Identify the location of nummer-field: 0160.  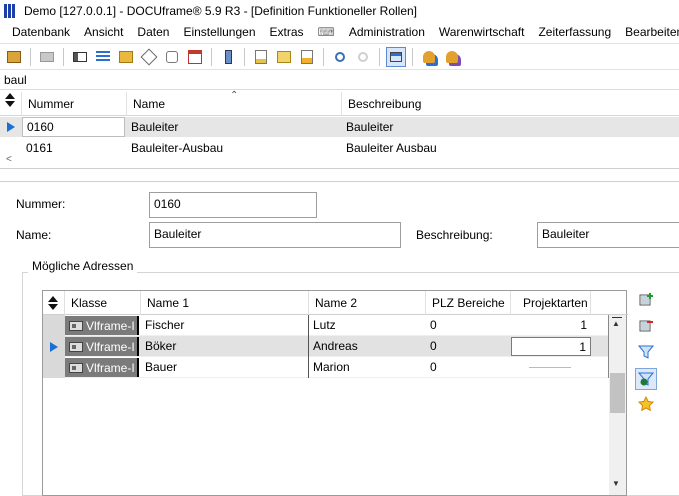
(233, 205).